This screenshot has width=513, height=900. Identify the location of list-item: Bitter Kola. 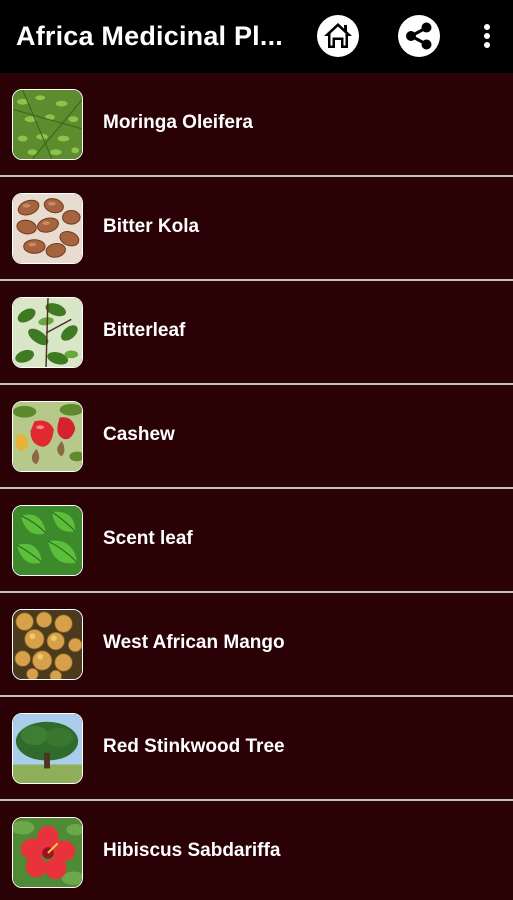
(256, 228).